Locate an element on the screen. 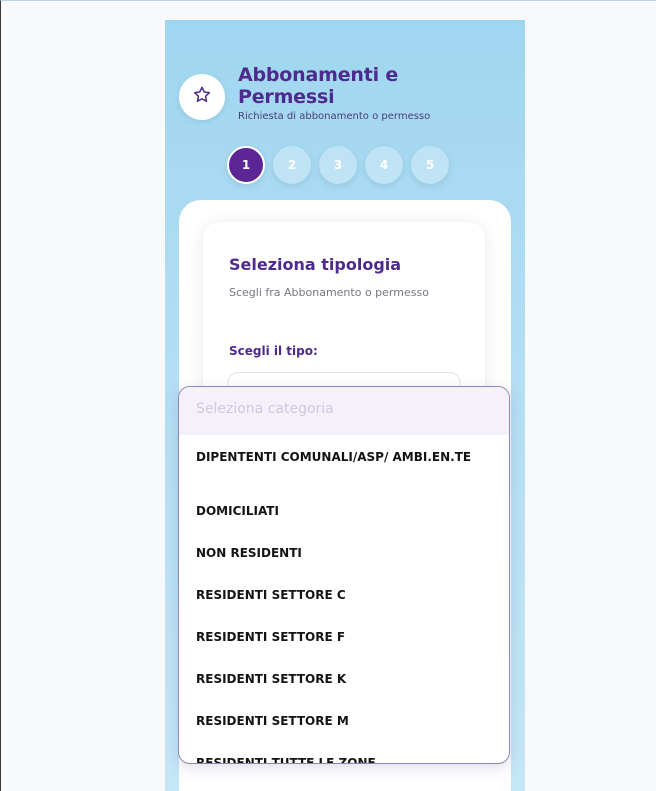  page-title-line-1: Abbonamenti e is located at coordinates (318, 75).